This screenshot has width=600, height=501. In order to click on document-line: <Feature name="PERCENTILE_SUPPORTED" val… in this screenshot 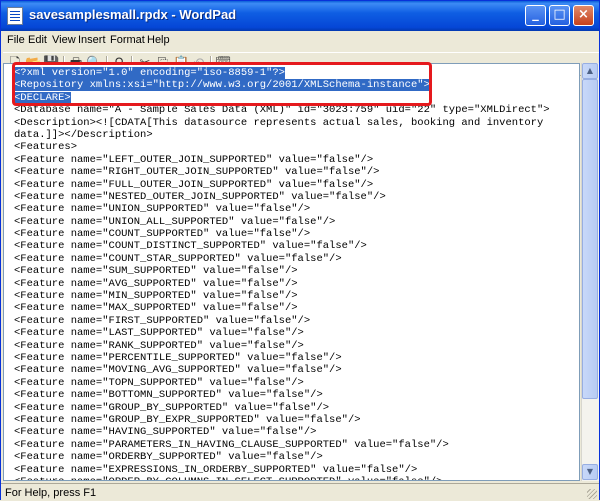, I will do `click(178, 357)`.